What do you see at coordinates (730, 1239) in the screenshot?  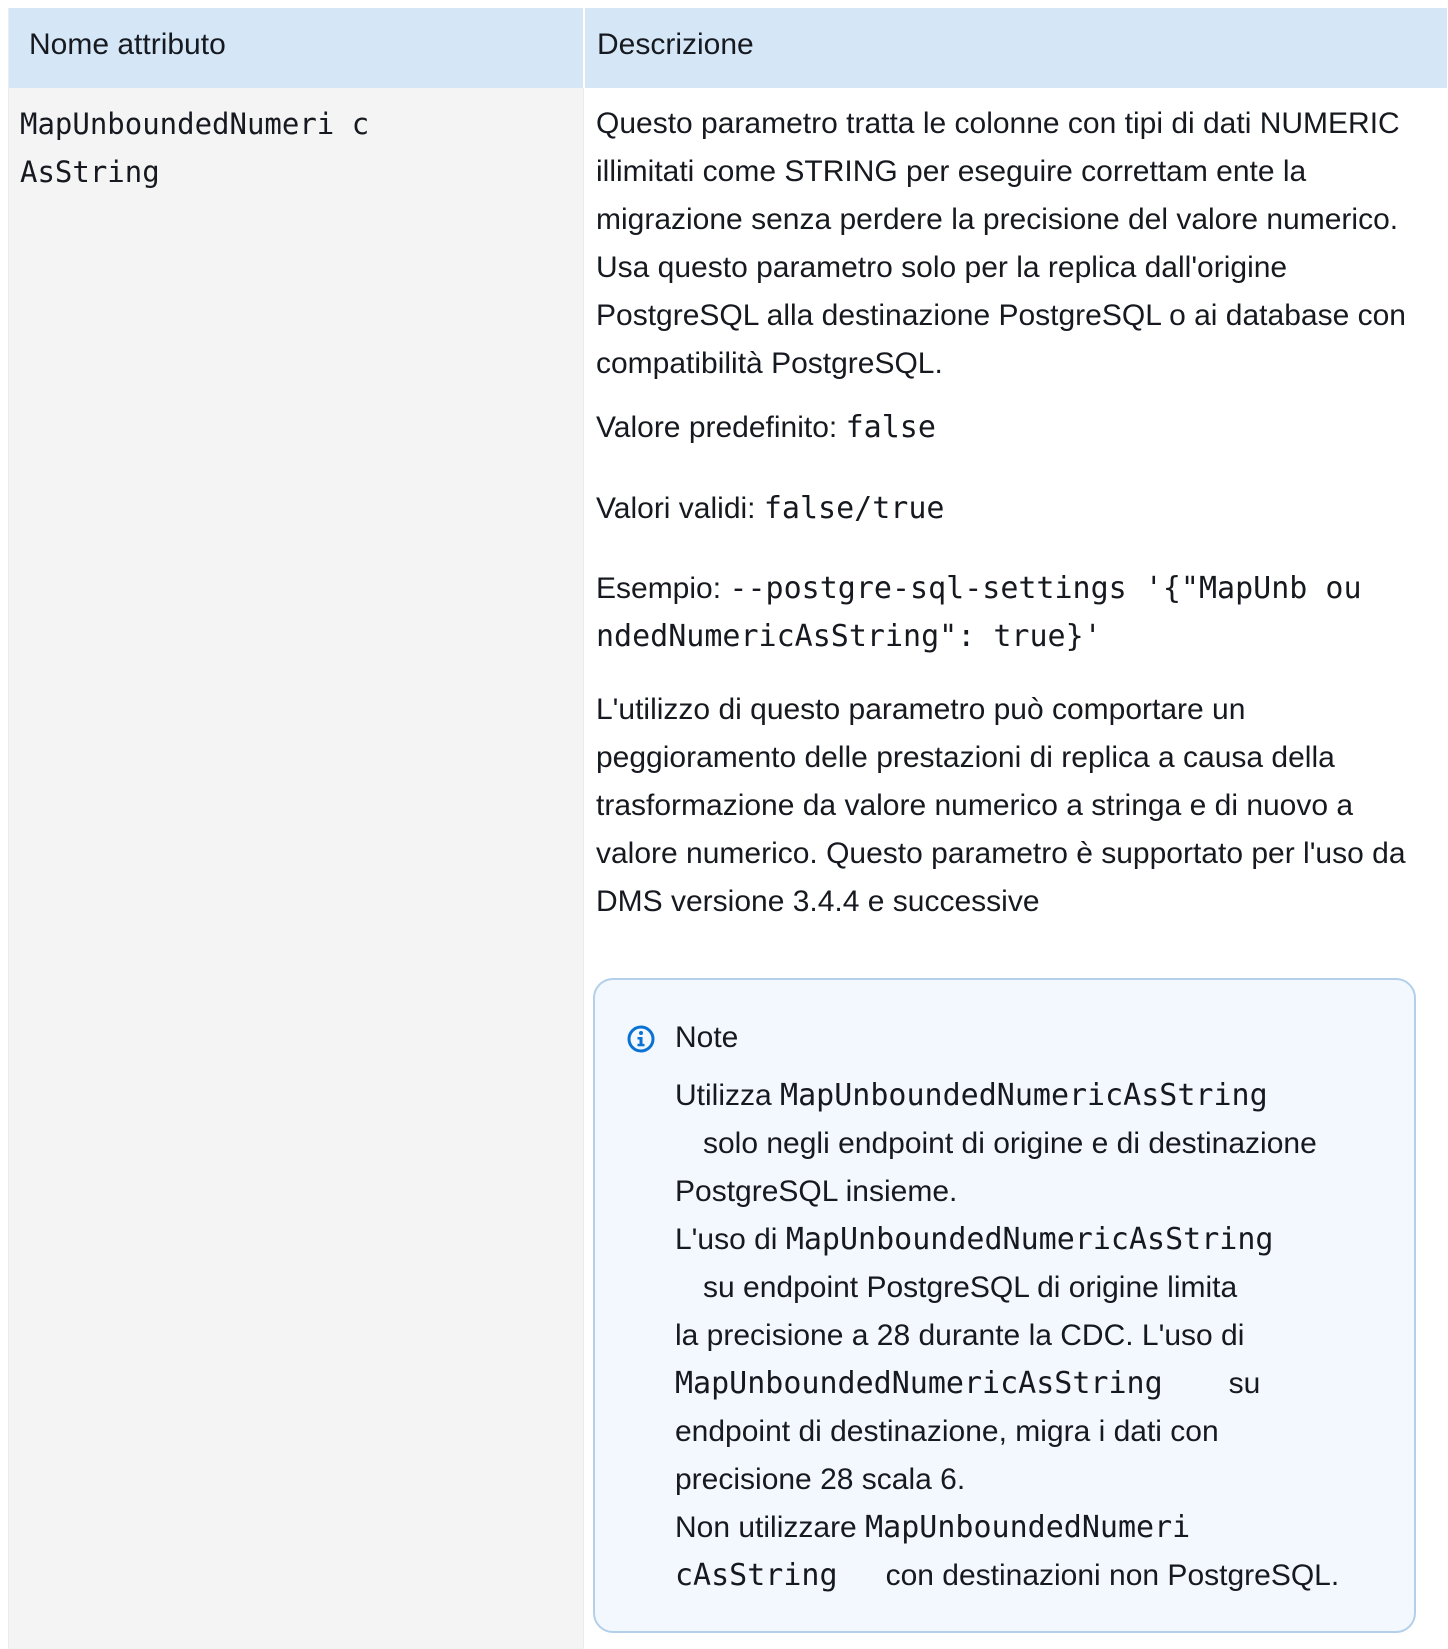 I see `note-item-2-prefix: L'uso di` at bounding box center [730, 1239].